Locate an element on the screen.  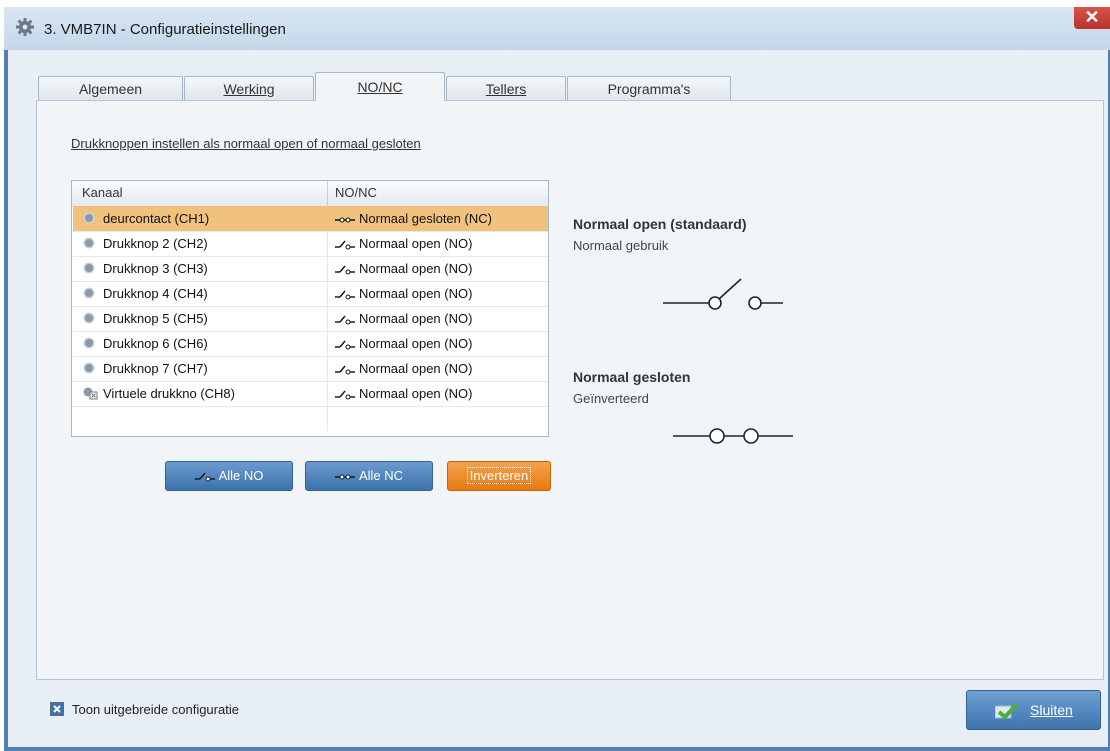
tab-label: NO/NC is located at coordinates (380, 87).